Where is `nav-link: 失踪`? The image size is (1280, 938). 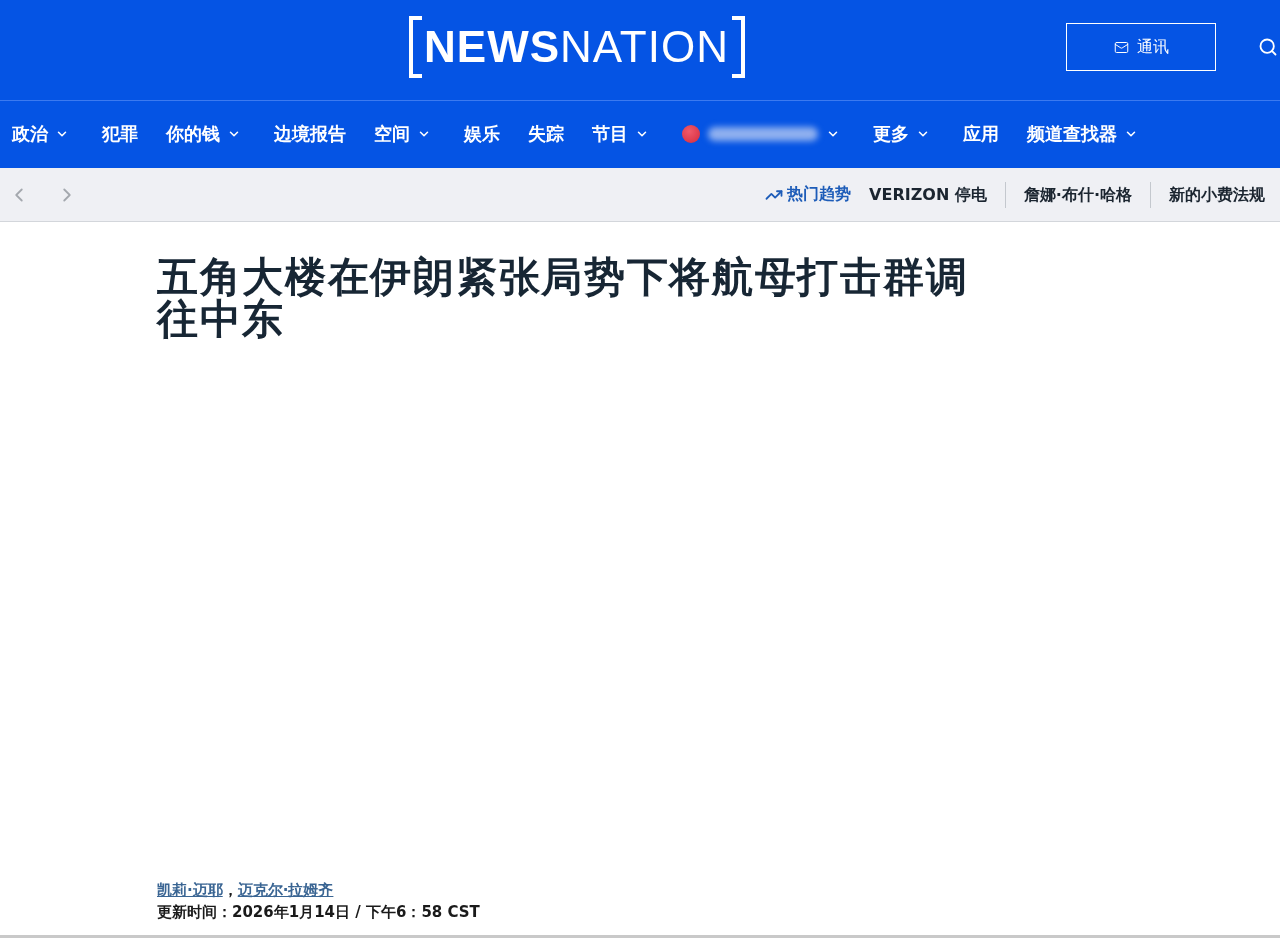
nav-link: 失踪 is located at coordinates (546, 133).